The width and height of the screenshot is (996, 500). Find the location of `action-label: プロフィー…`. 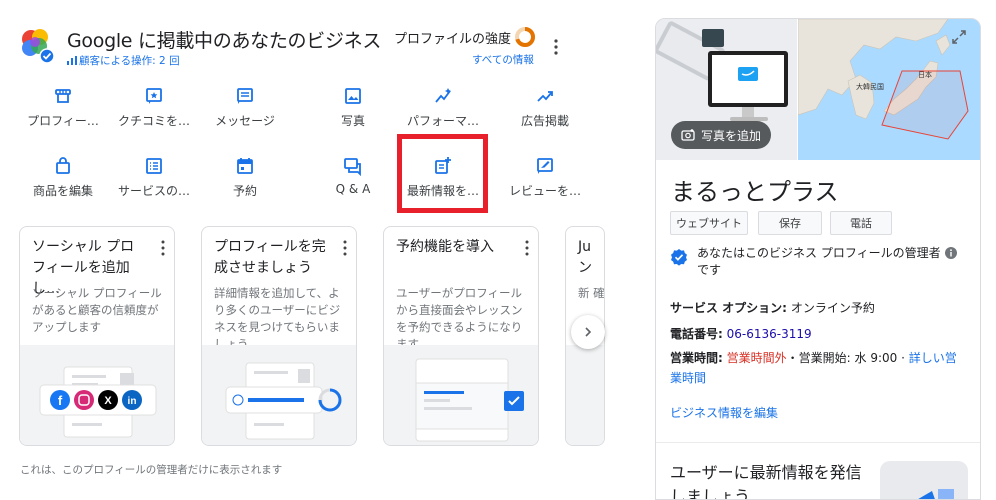

action-label: プロフィー… is located at coordinates (63, 121).